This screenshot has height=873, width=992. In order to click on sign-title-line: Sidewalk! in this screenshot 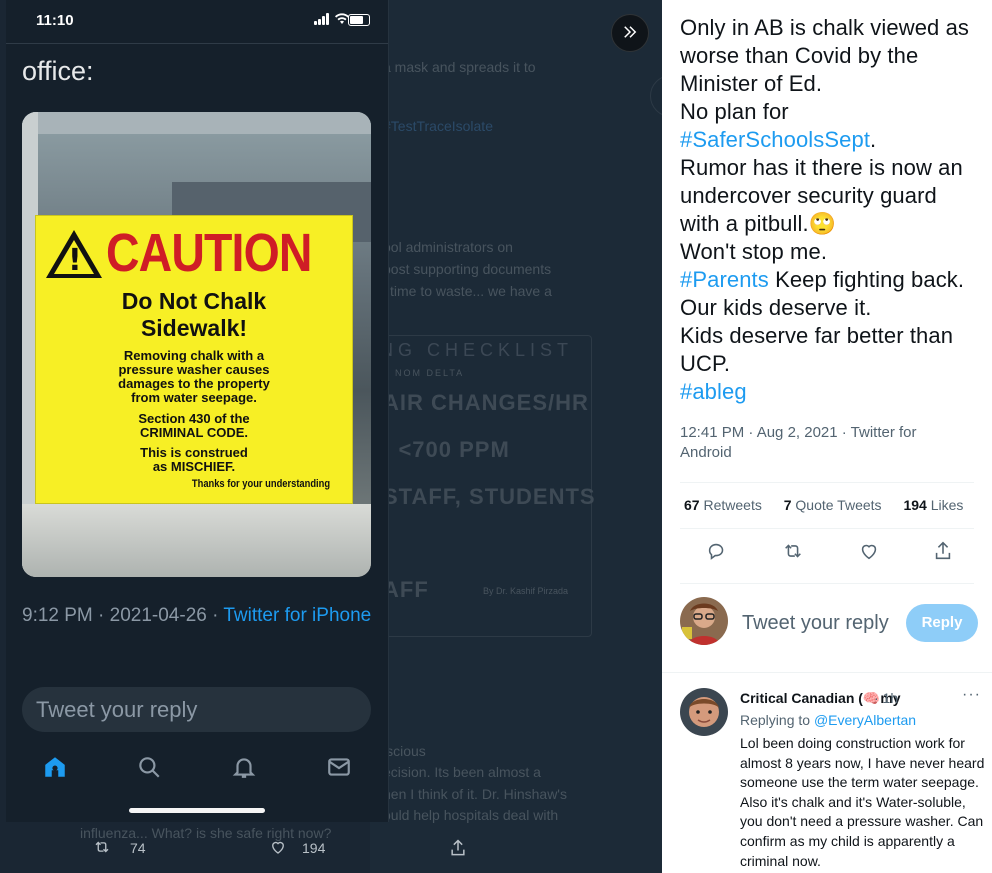, I will do `click(194, 328)`.